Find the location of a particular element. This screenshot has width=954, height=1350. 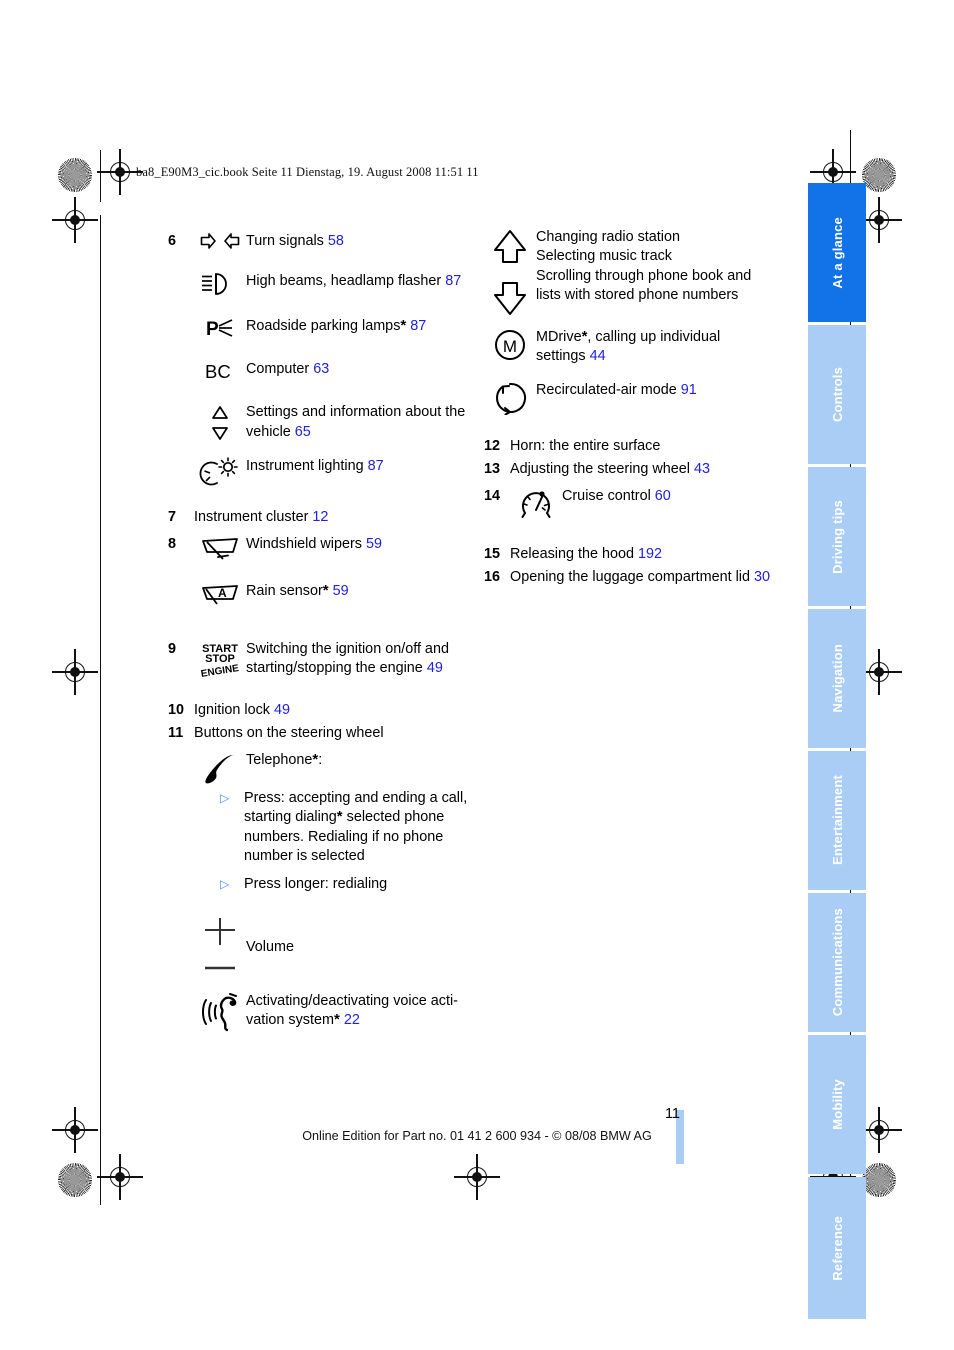

trim-line-left-vertical is located at coordinates (101, 710).